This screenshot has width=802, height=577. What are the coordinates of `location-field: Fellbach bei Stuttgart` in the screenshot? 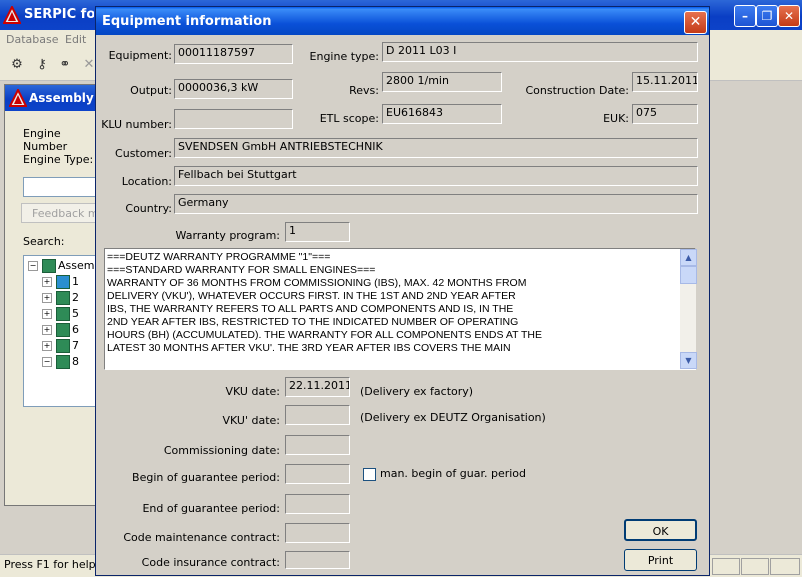 It's located at (436, 176).